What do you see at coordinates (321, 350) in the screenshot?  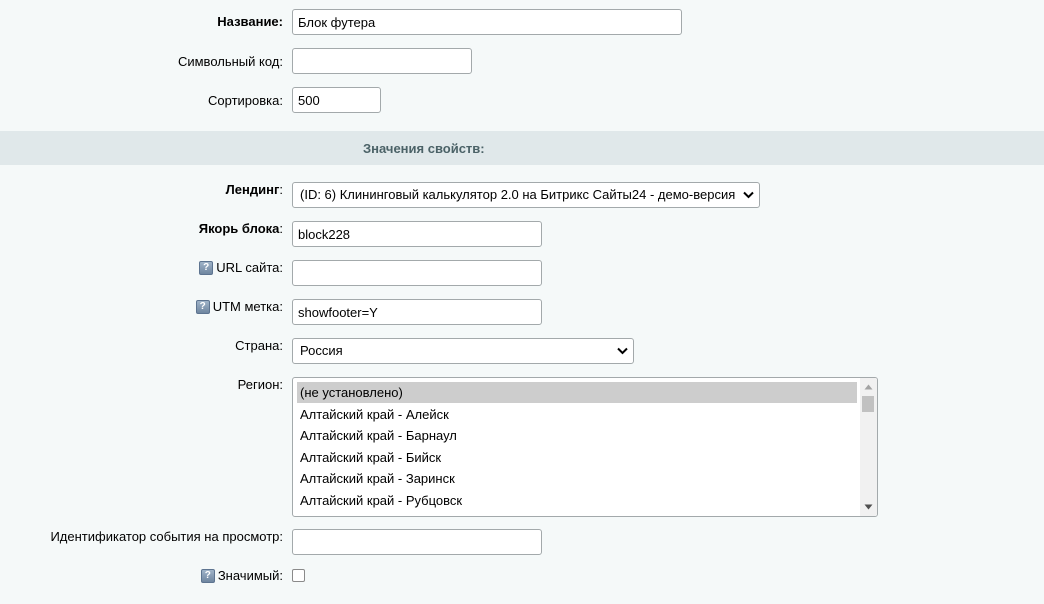 I see `country-select-value: Россия` at bounding box center [321, 350].